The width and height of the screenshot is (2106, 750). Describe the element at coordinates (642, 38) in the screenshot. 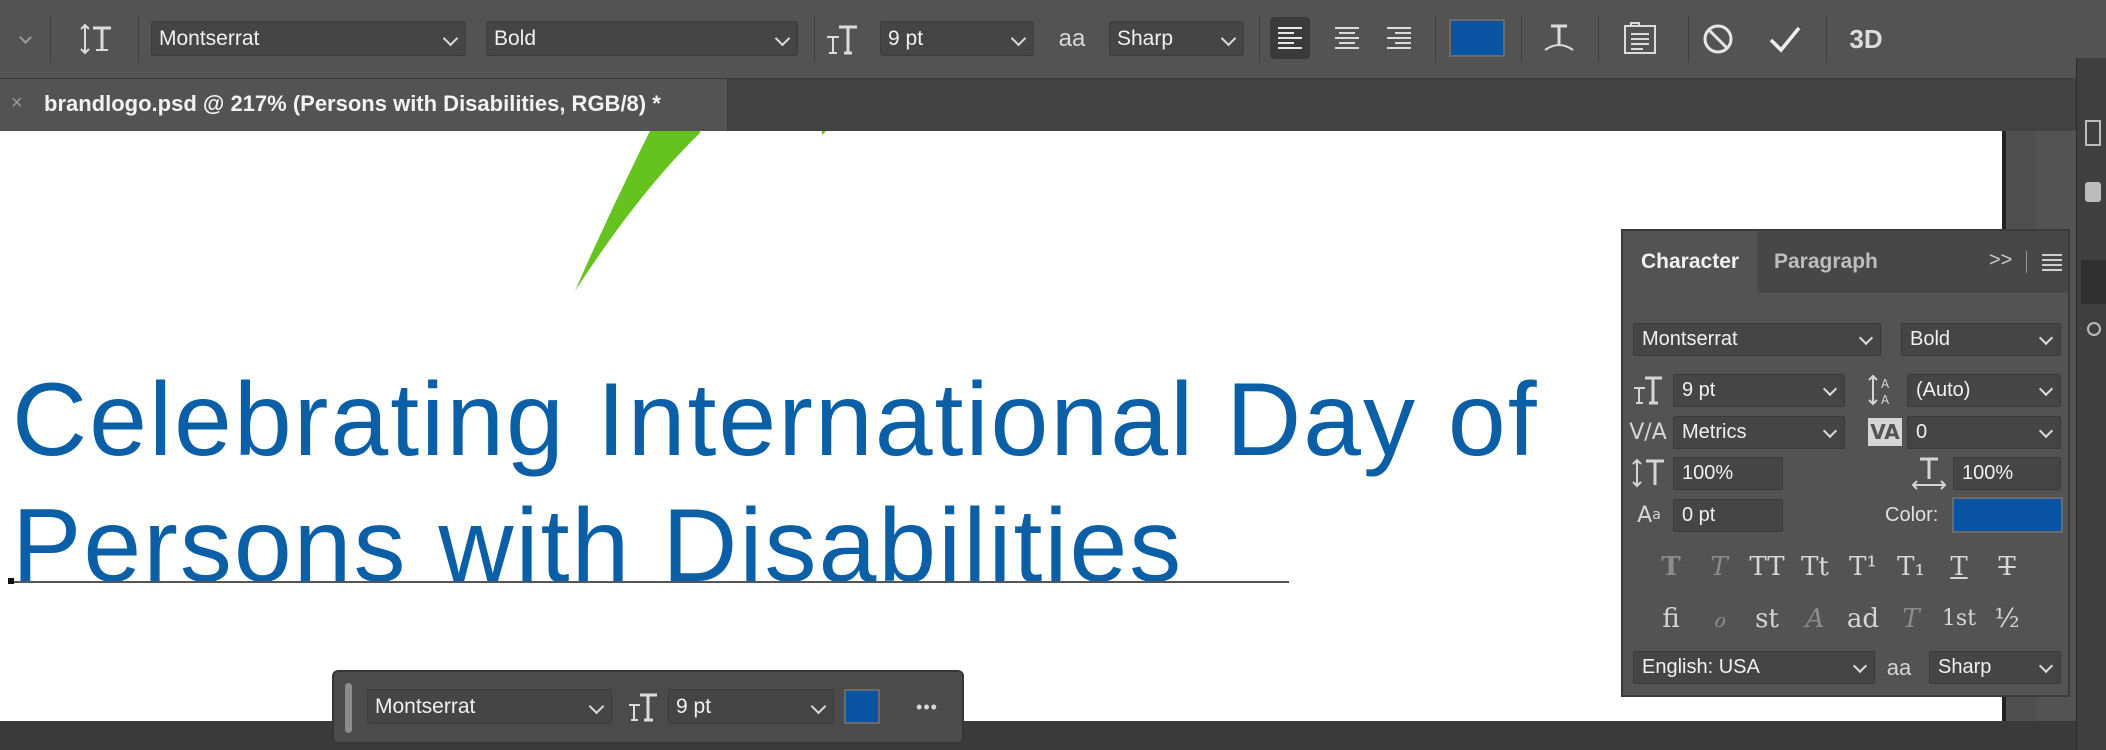

I see `font-style-dropdown: Bold` at that location.